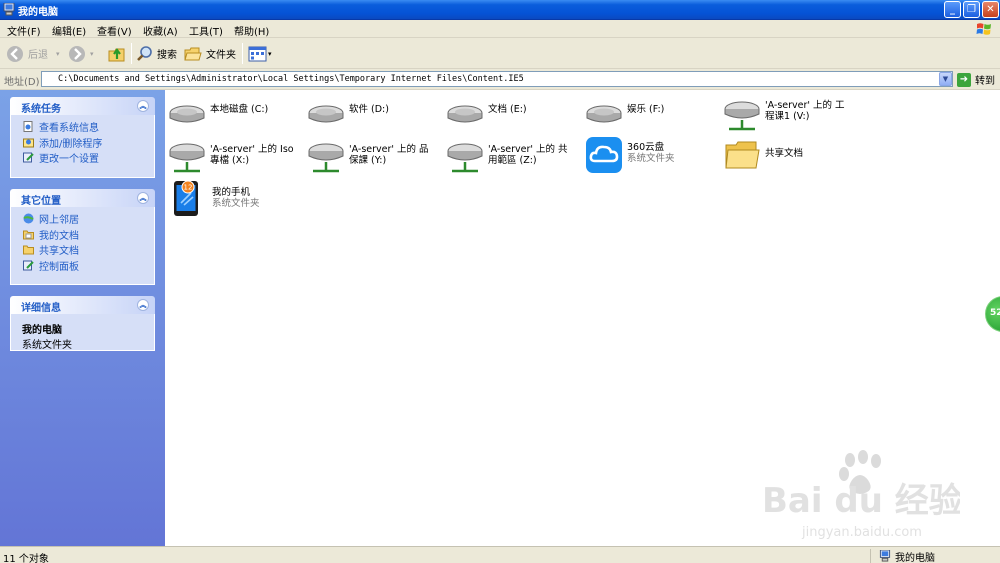 The image size is (1000, 563). I want to click on shared-documents-link: 共享文档, so click(88, 250).